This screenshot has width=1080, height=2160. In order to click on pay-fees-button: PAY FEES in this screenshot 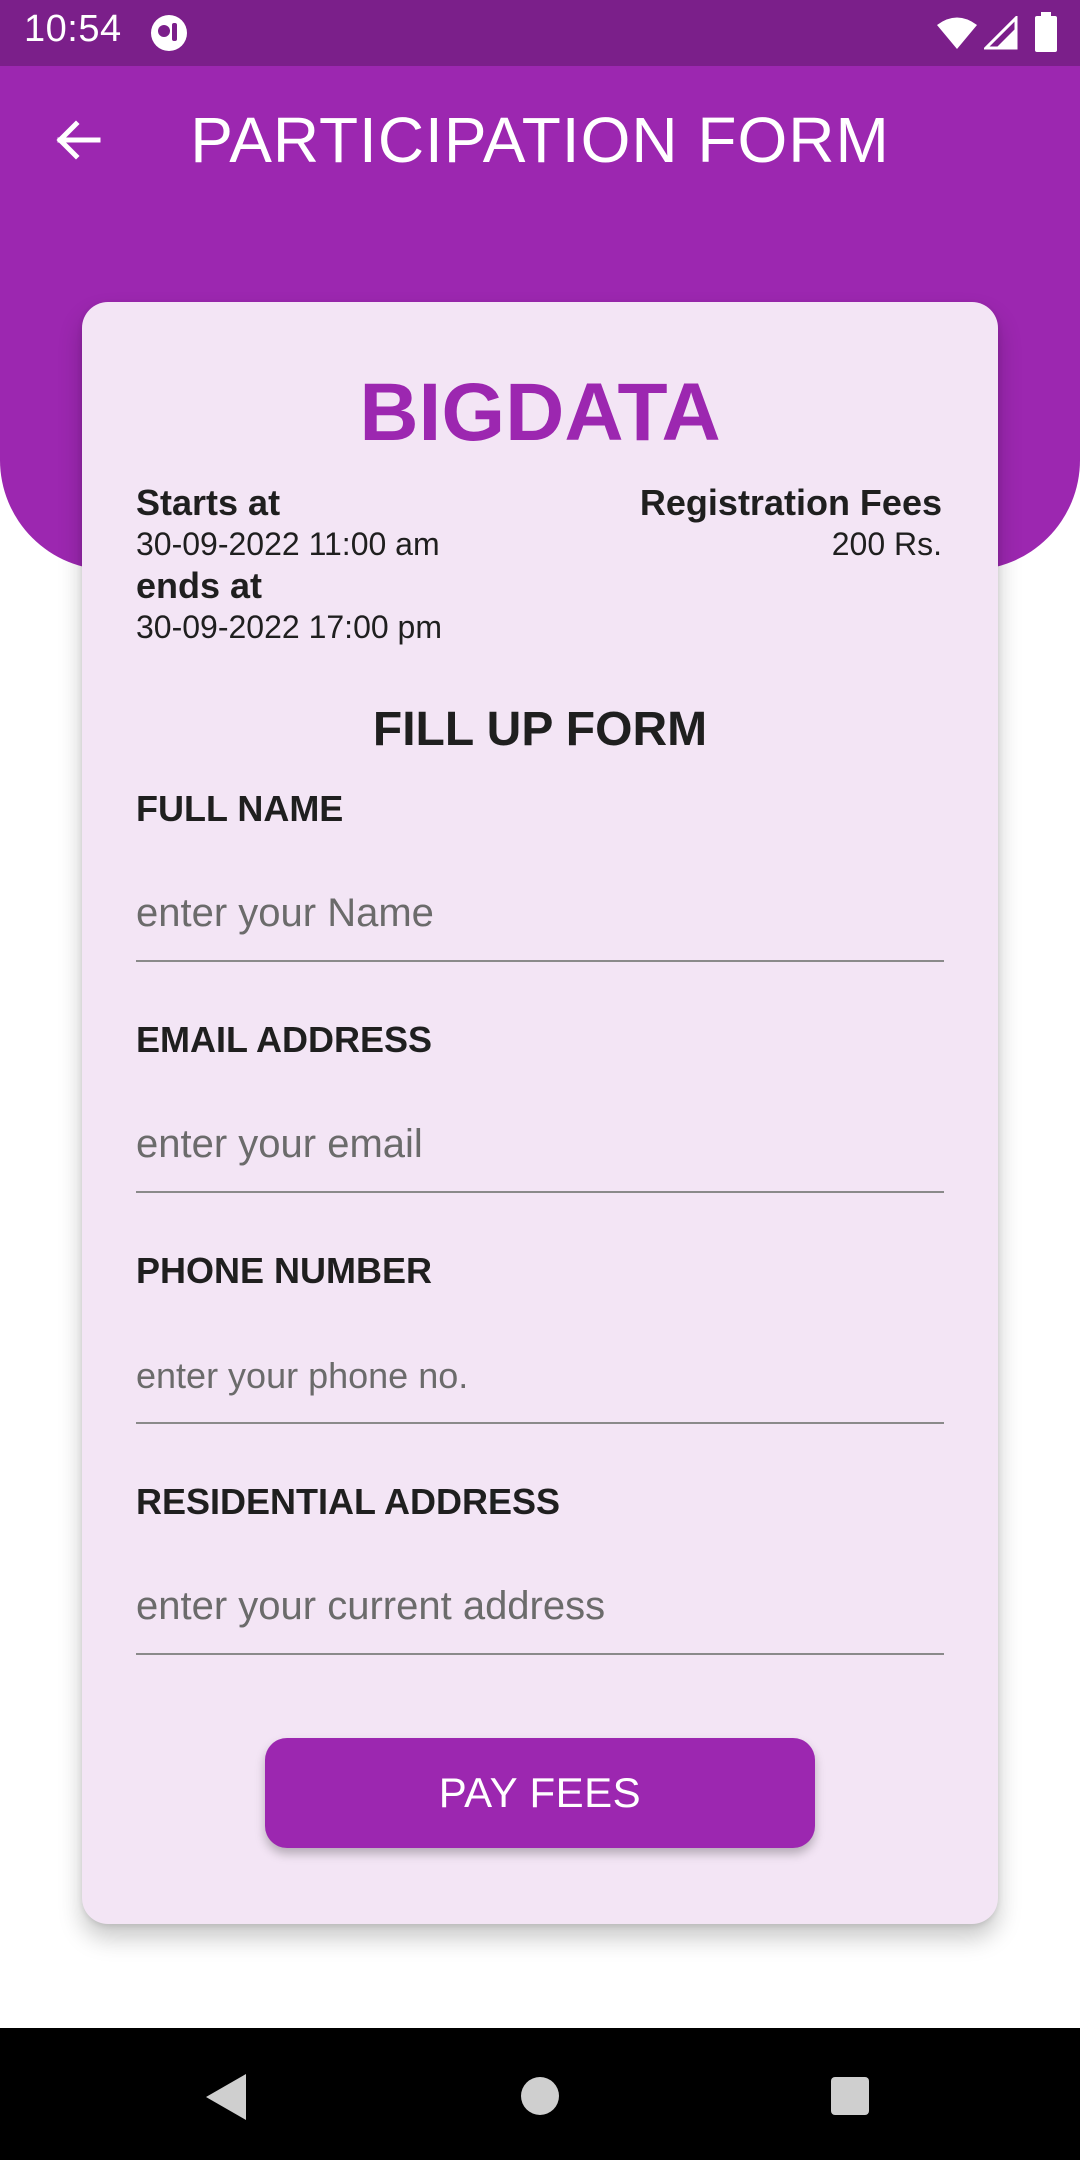, I will do `click(540, 1793)`.